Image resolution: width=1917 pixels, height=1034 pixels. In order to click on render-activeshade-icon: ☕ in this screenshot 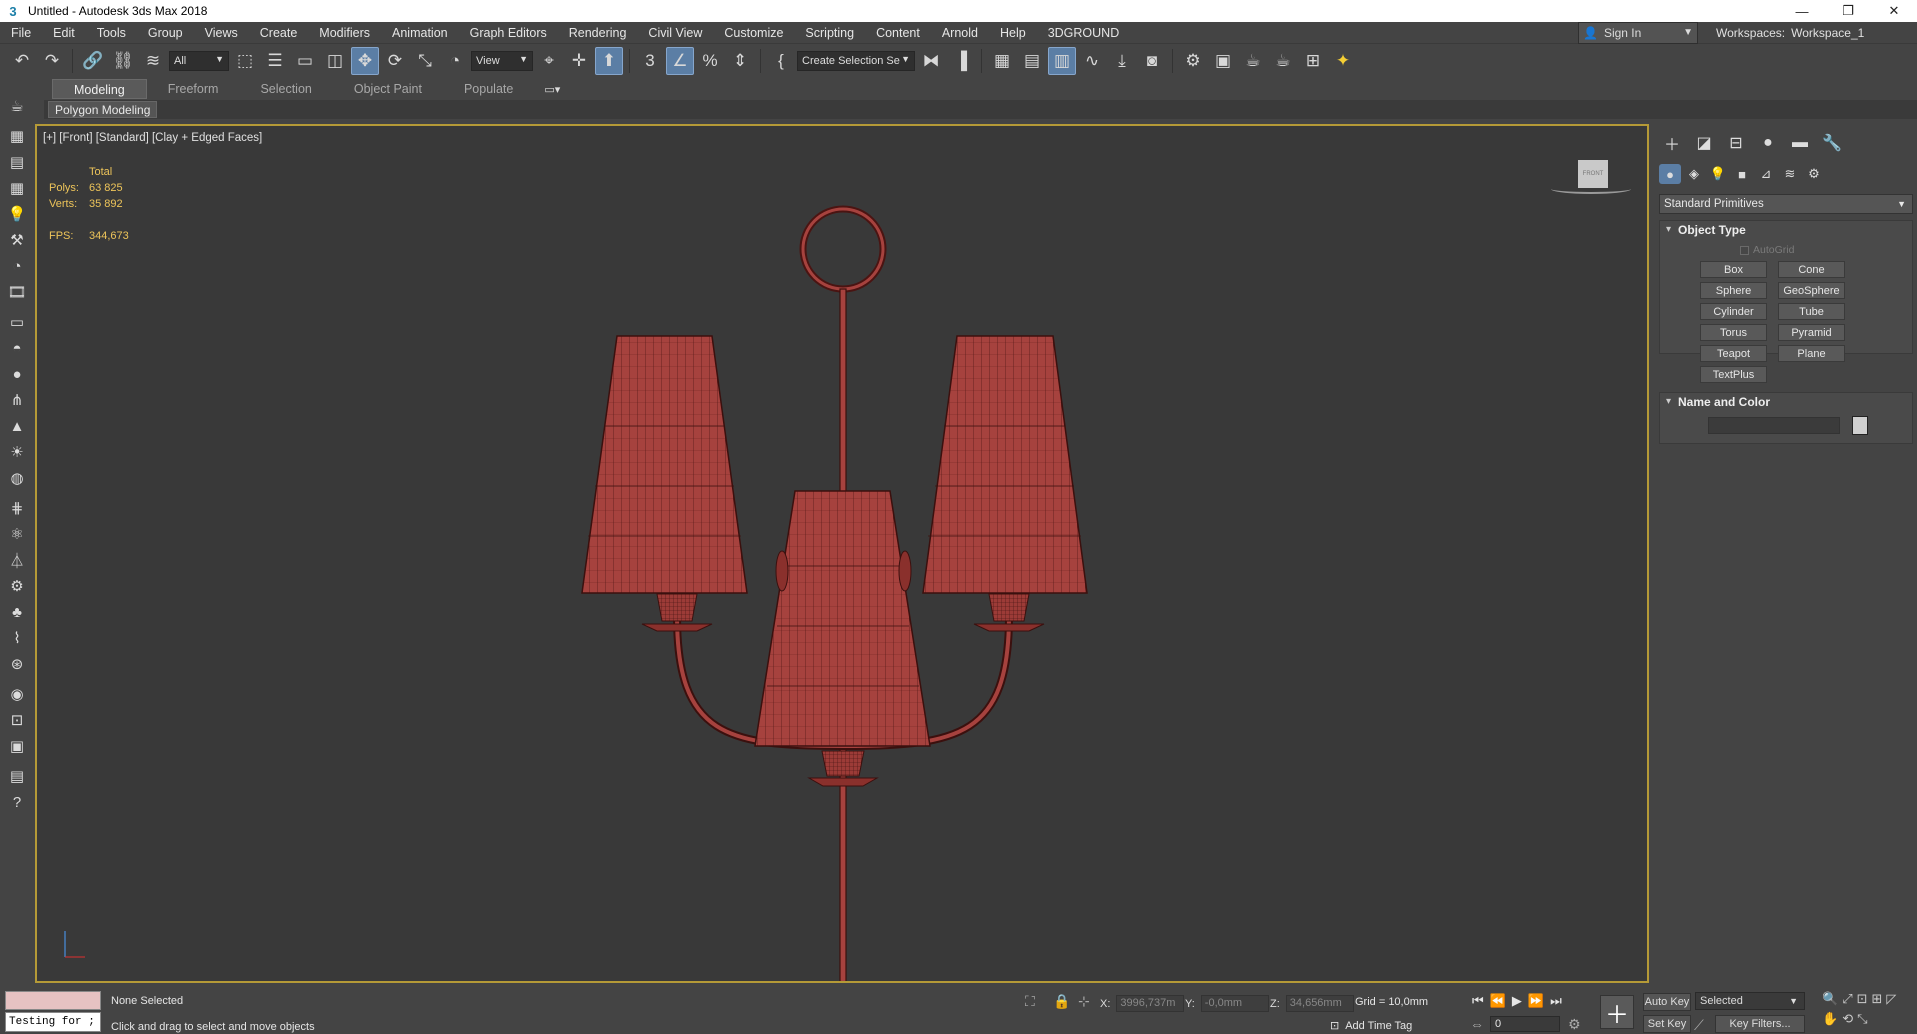, I will do `click(1283, 61)`.